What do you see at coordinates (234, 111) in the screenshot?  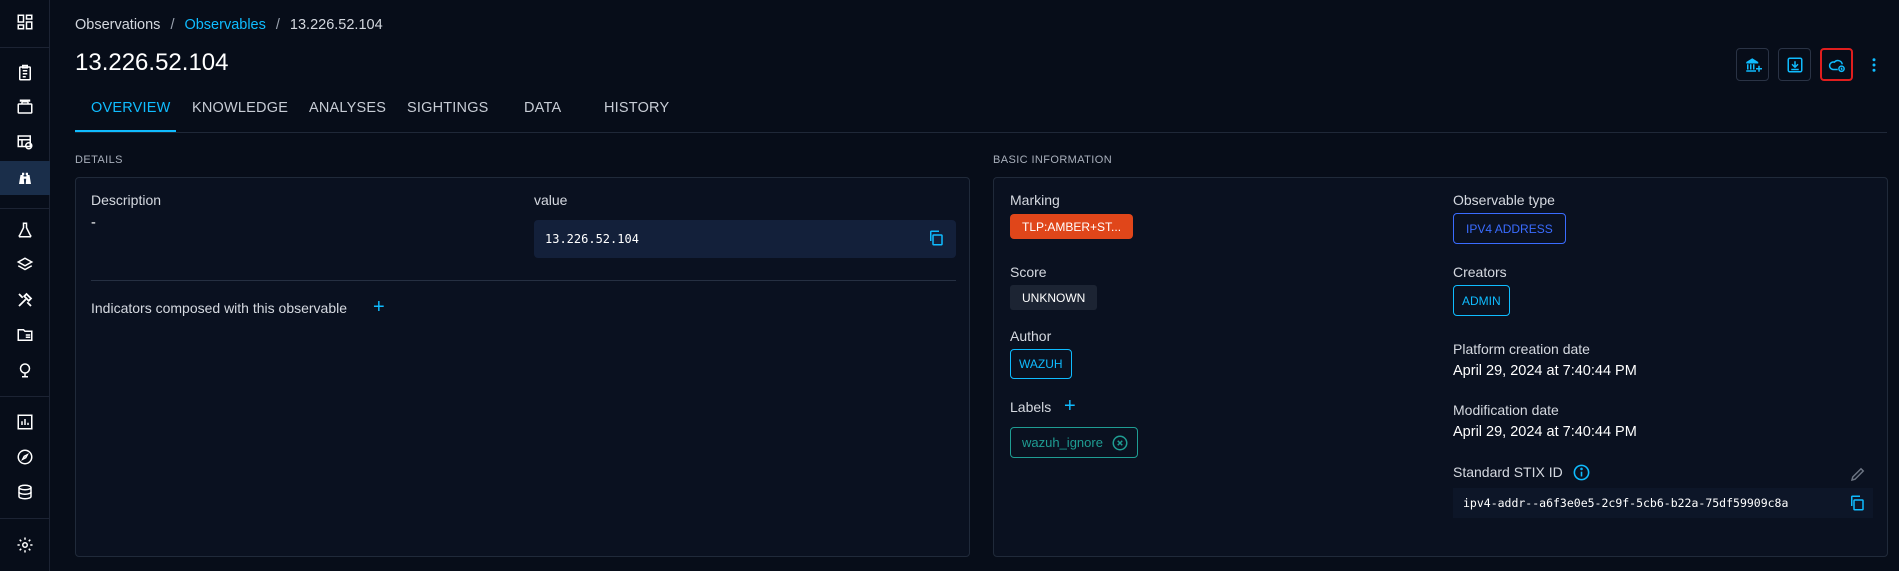 I see `tab-knowledge: KNOWLEDGE` at bounding box center [234, 111].